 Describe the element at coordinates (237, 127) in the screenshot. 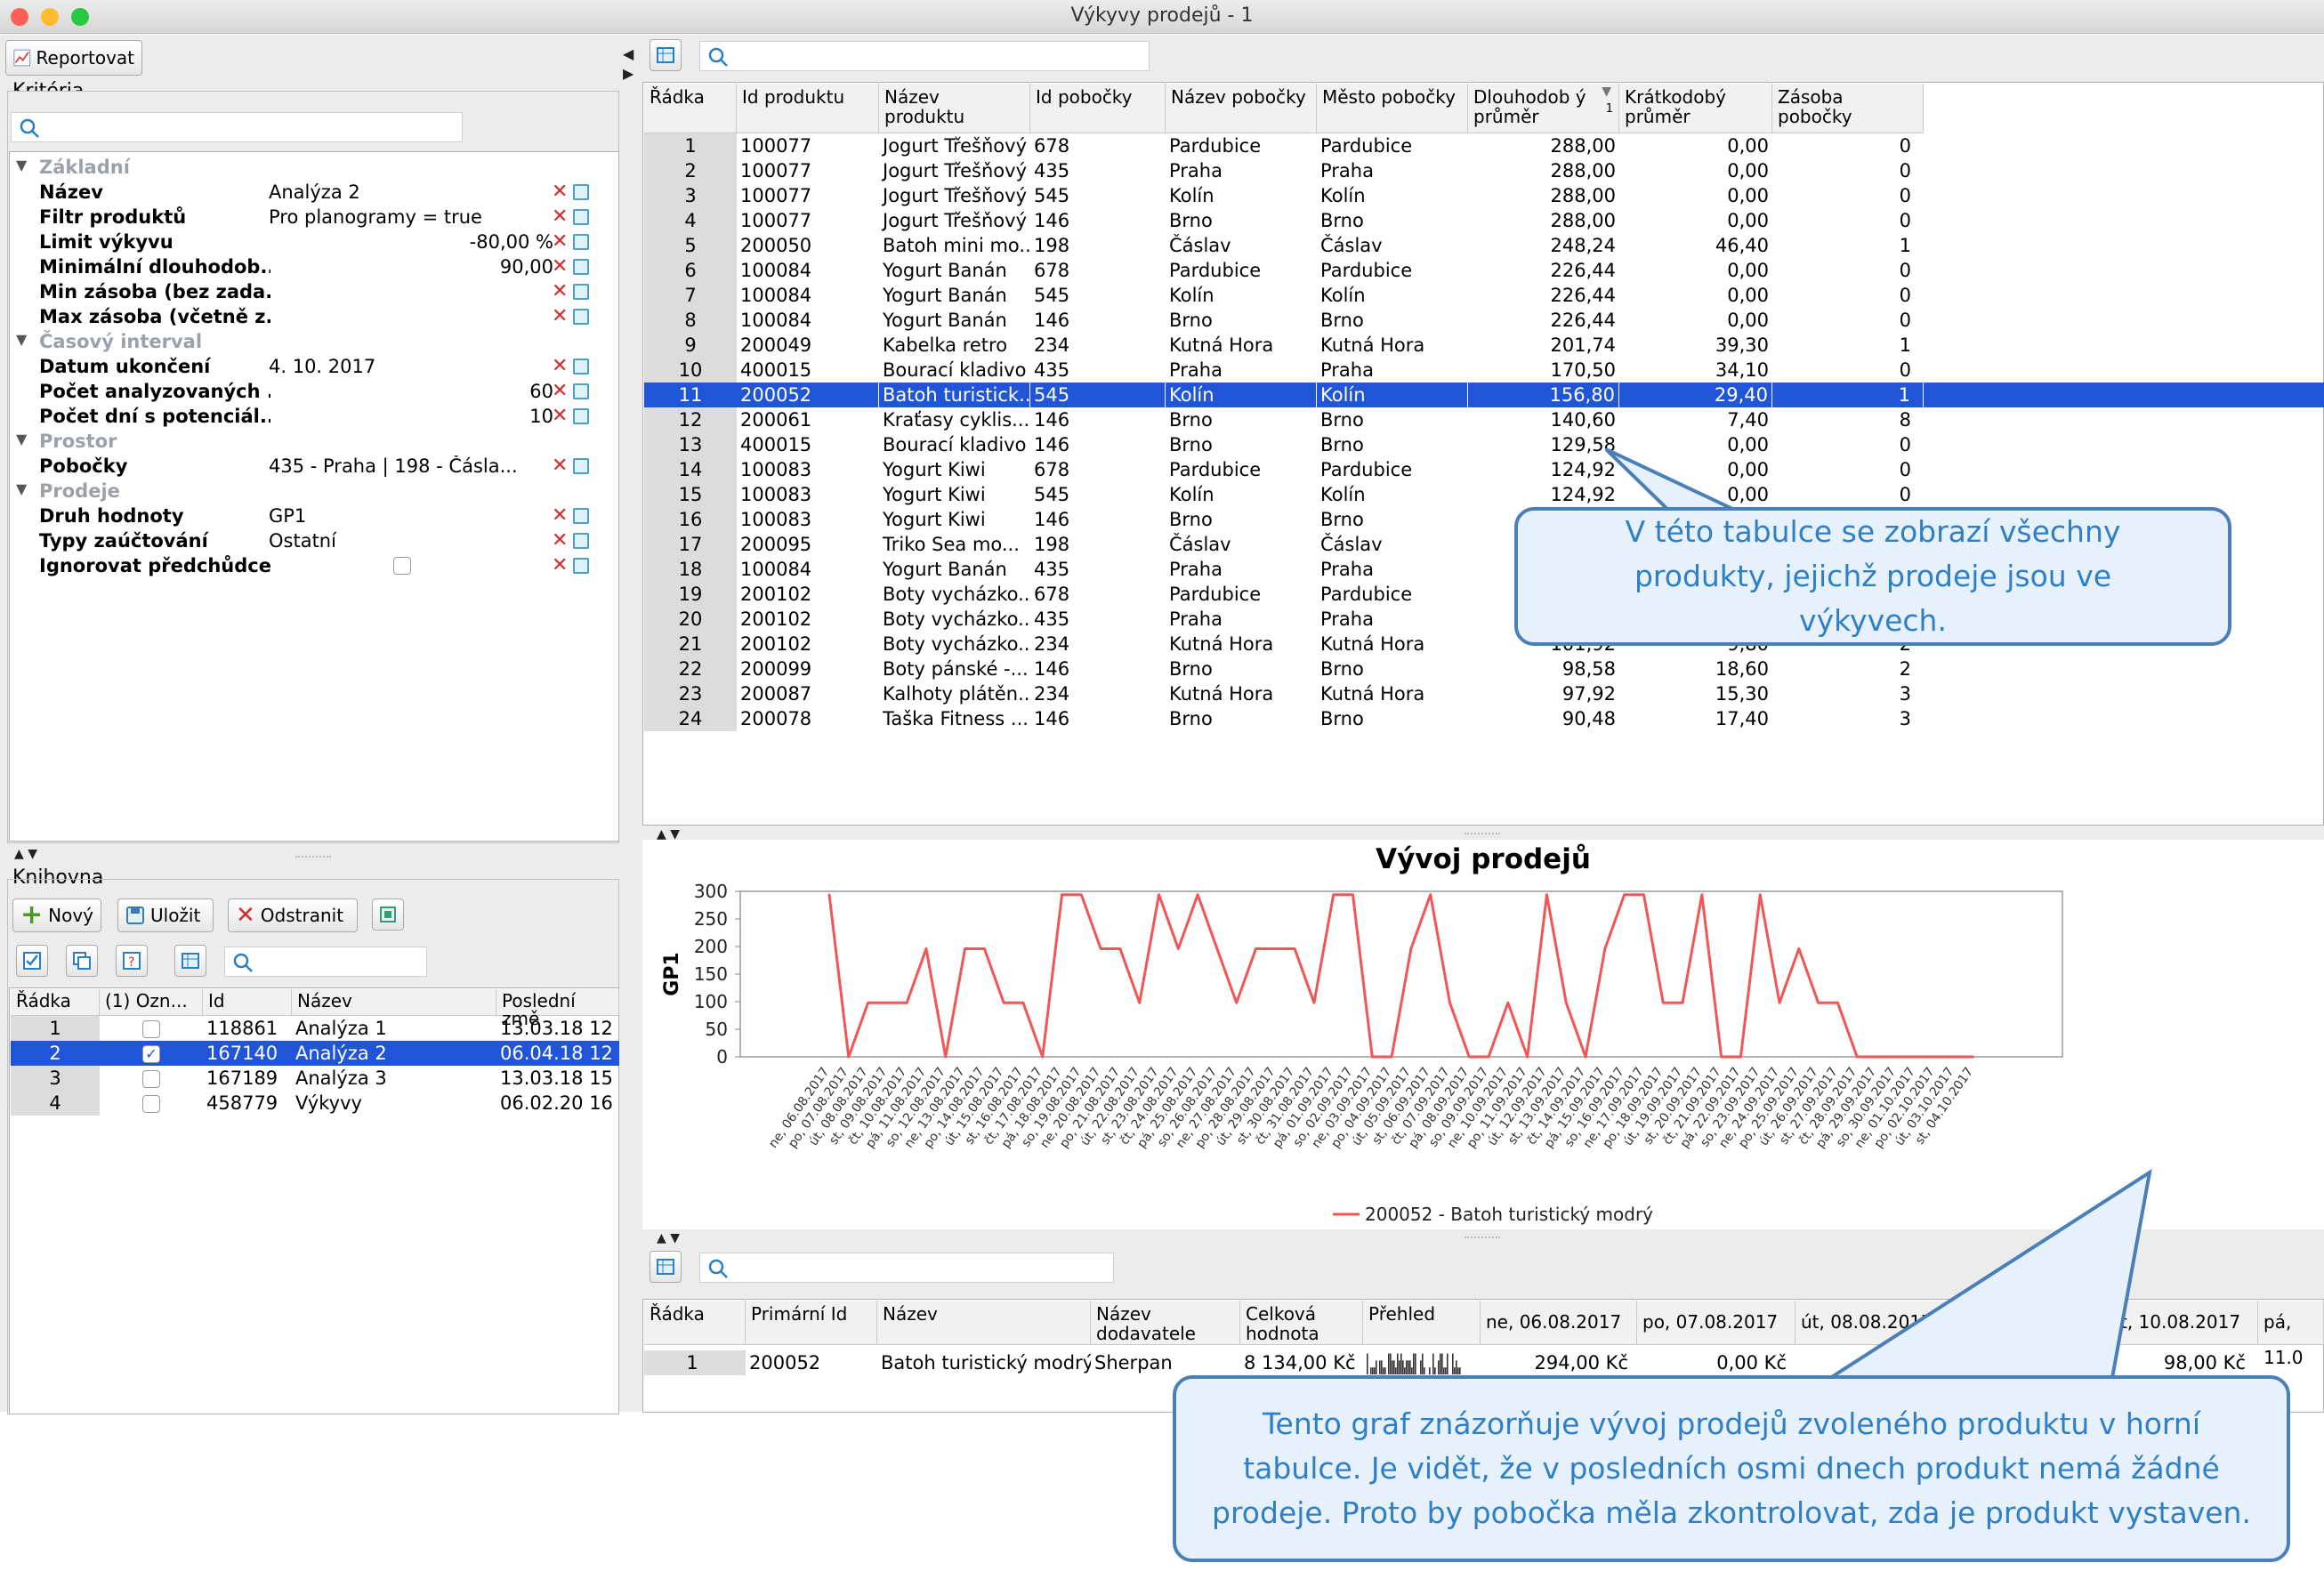

I see `criteria-search-input` at that location.